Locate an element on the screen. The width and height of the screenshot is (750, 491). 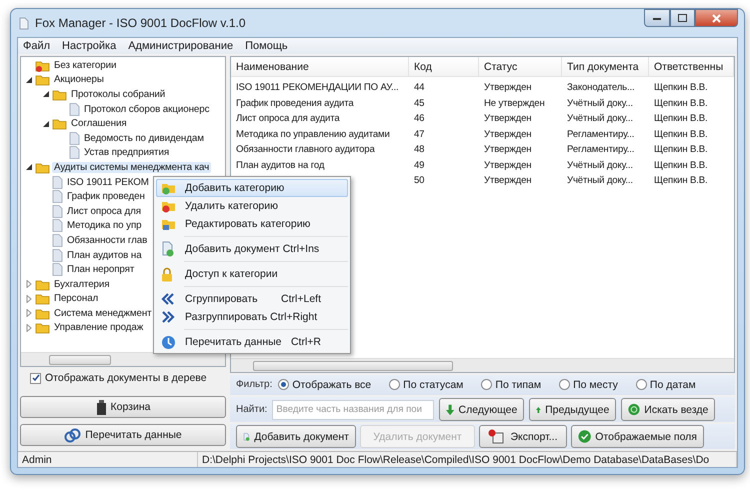
menu-item: Доступ к категории is located at coordinates (252, 274).